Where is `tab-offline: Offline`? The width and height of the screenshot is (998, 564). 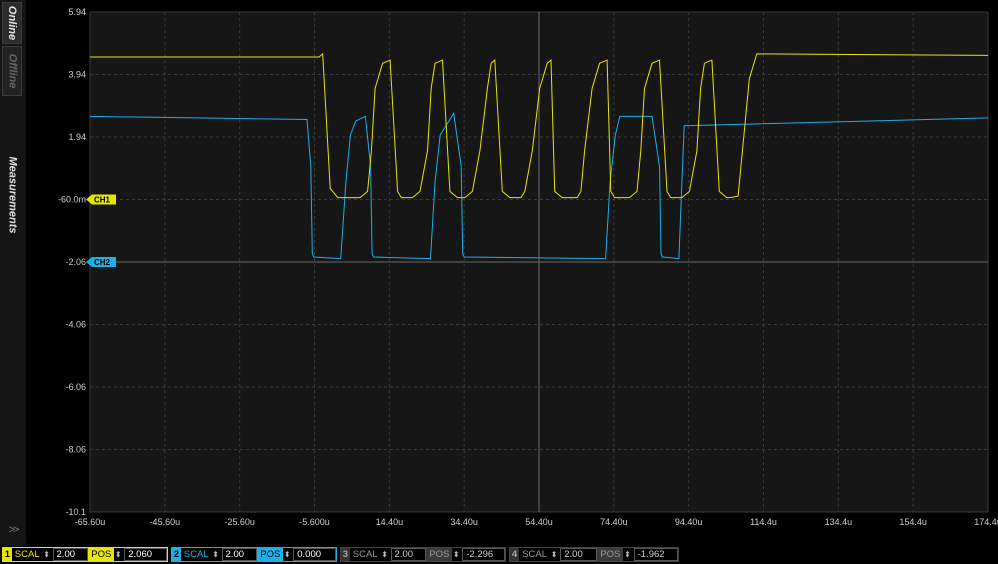 tab-offline: Offline is located at coordinates (12, 71).